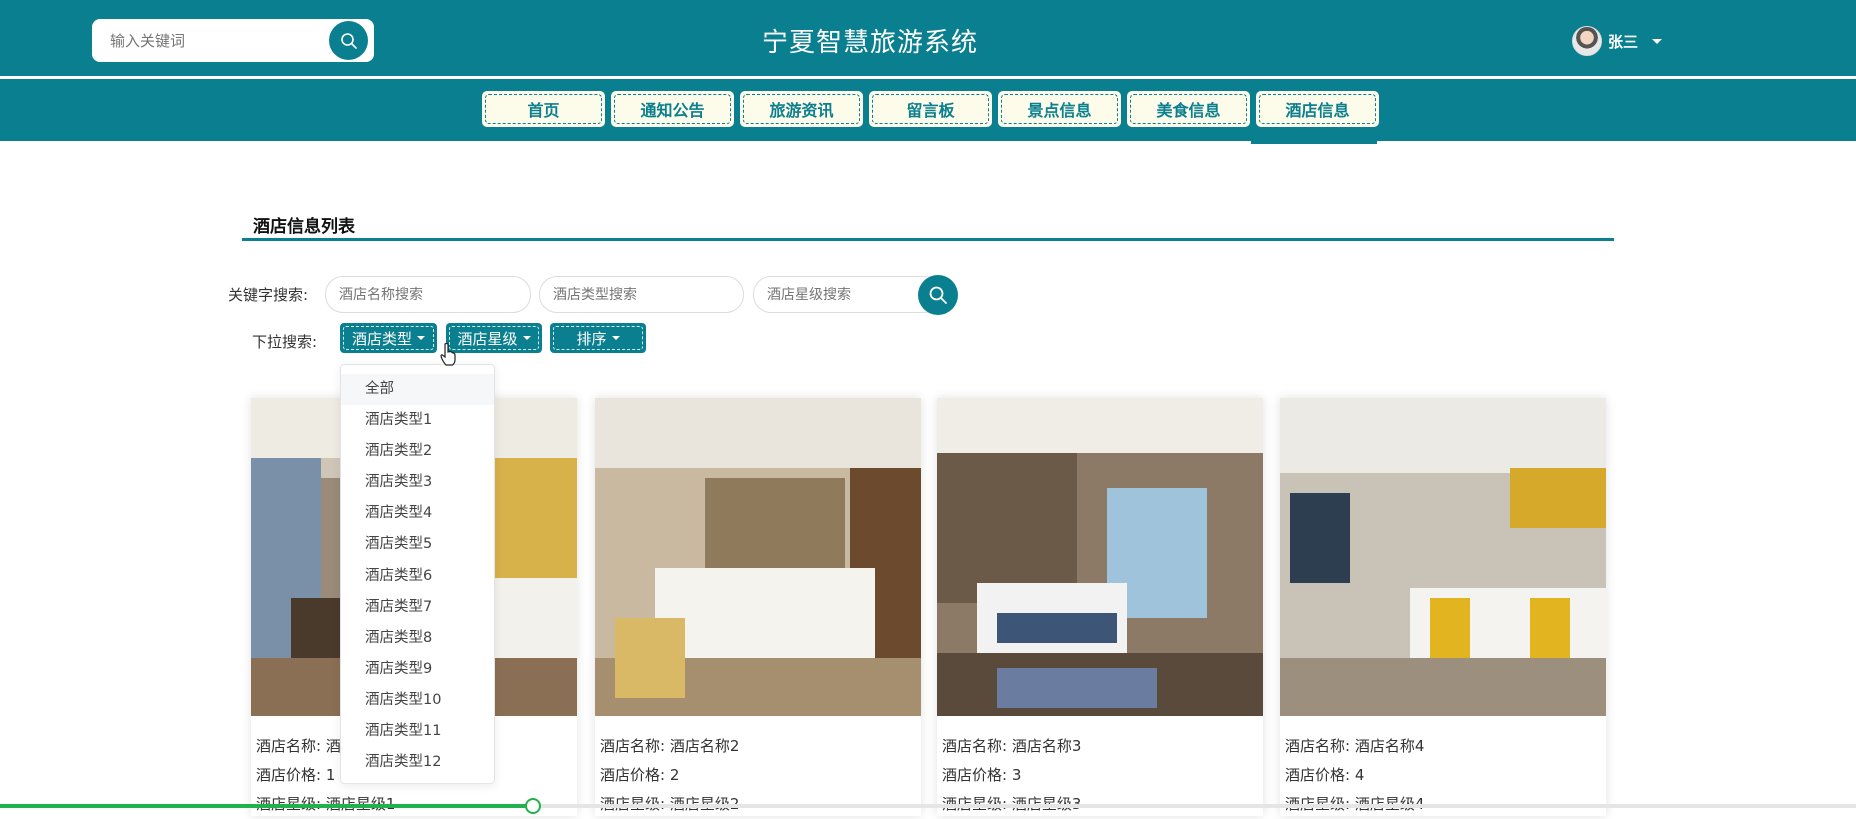 The width and height of the screenshot is (1856, 819). What do you see at coordinates (220, 40) in the screenshot?
I see `header-search-input` at bounding box center [220, 40].